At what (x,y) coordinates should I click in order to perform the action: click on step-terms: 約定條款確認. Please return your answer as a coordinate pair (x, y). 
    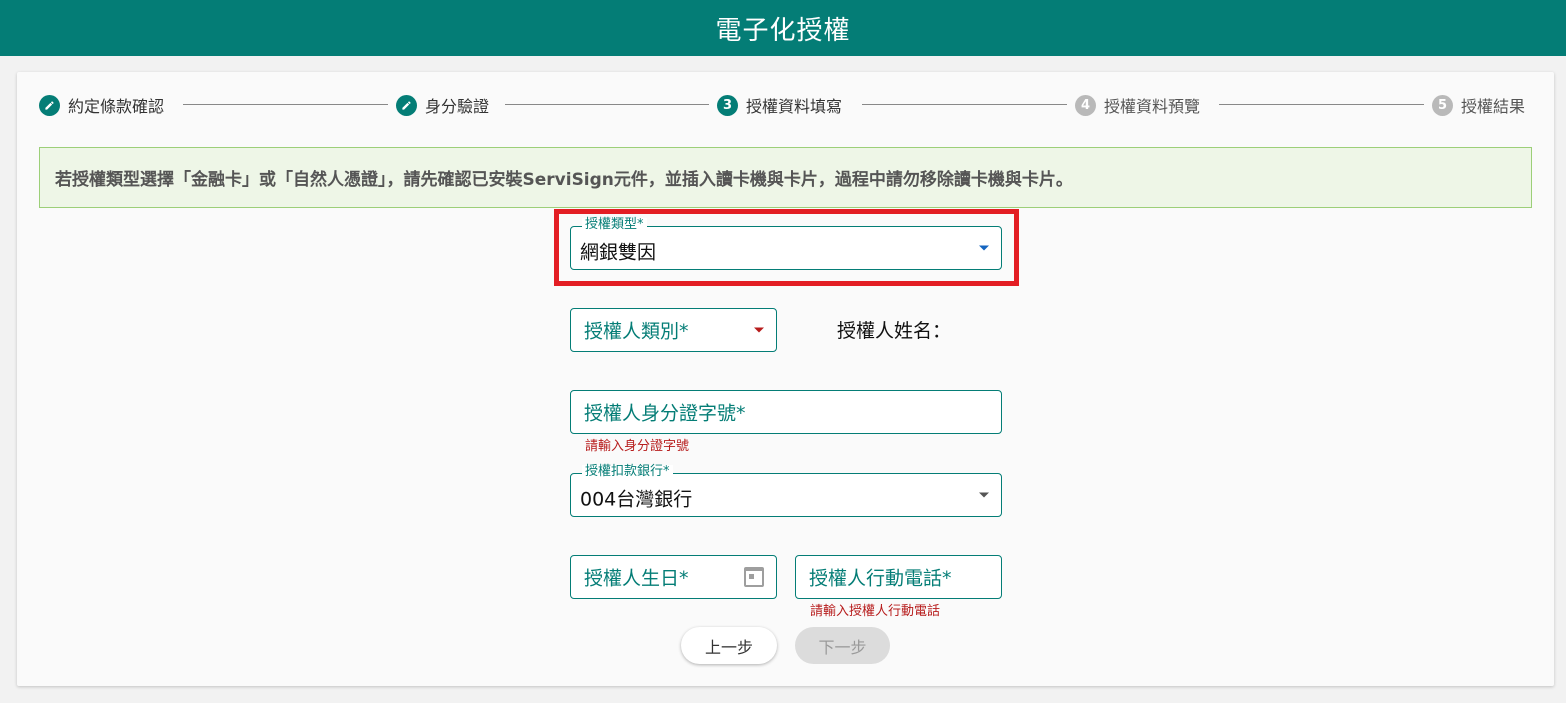
    Looking at the image, I should click on (101, 105).